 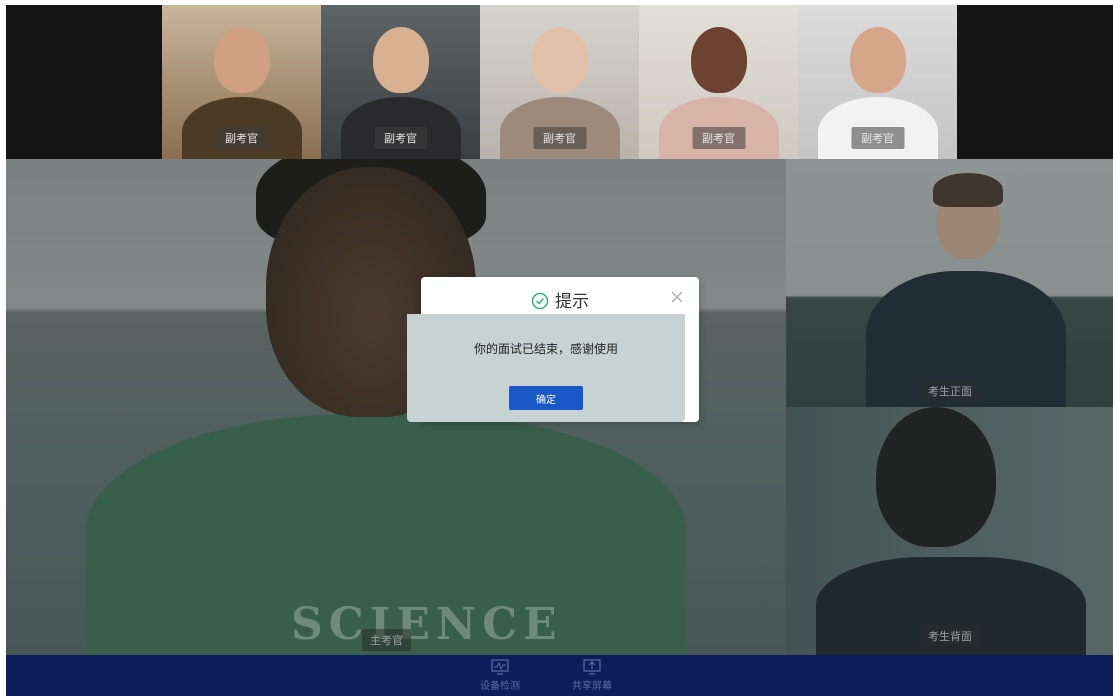 What do you see at coordinates (592, 667) in the screenshot?
I see `screen-share-icon` at bounding box center [592, 667].